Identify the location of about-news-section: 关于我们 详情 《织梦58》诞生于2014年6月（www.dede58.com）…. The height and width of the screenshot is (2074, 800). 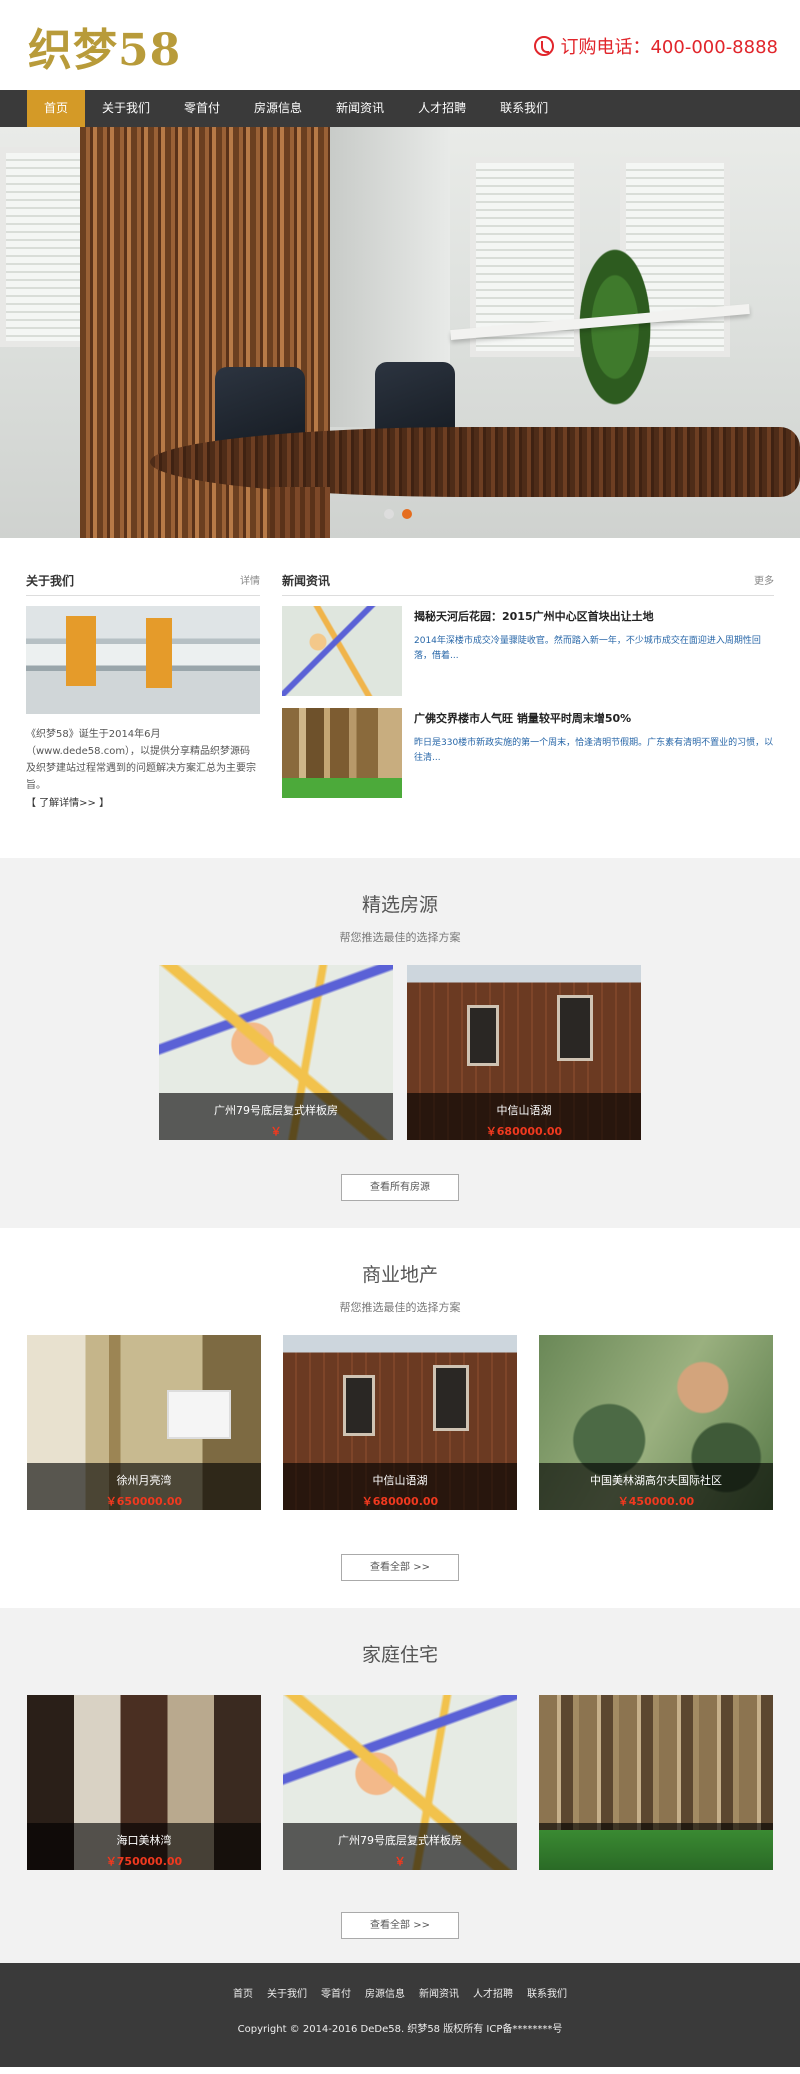
(400, 674).